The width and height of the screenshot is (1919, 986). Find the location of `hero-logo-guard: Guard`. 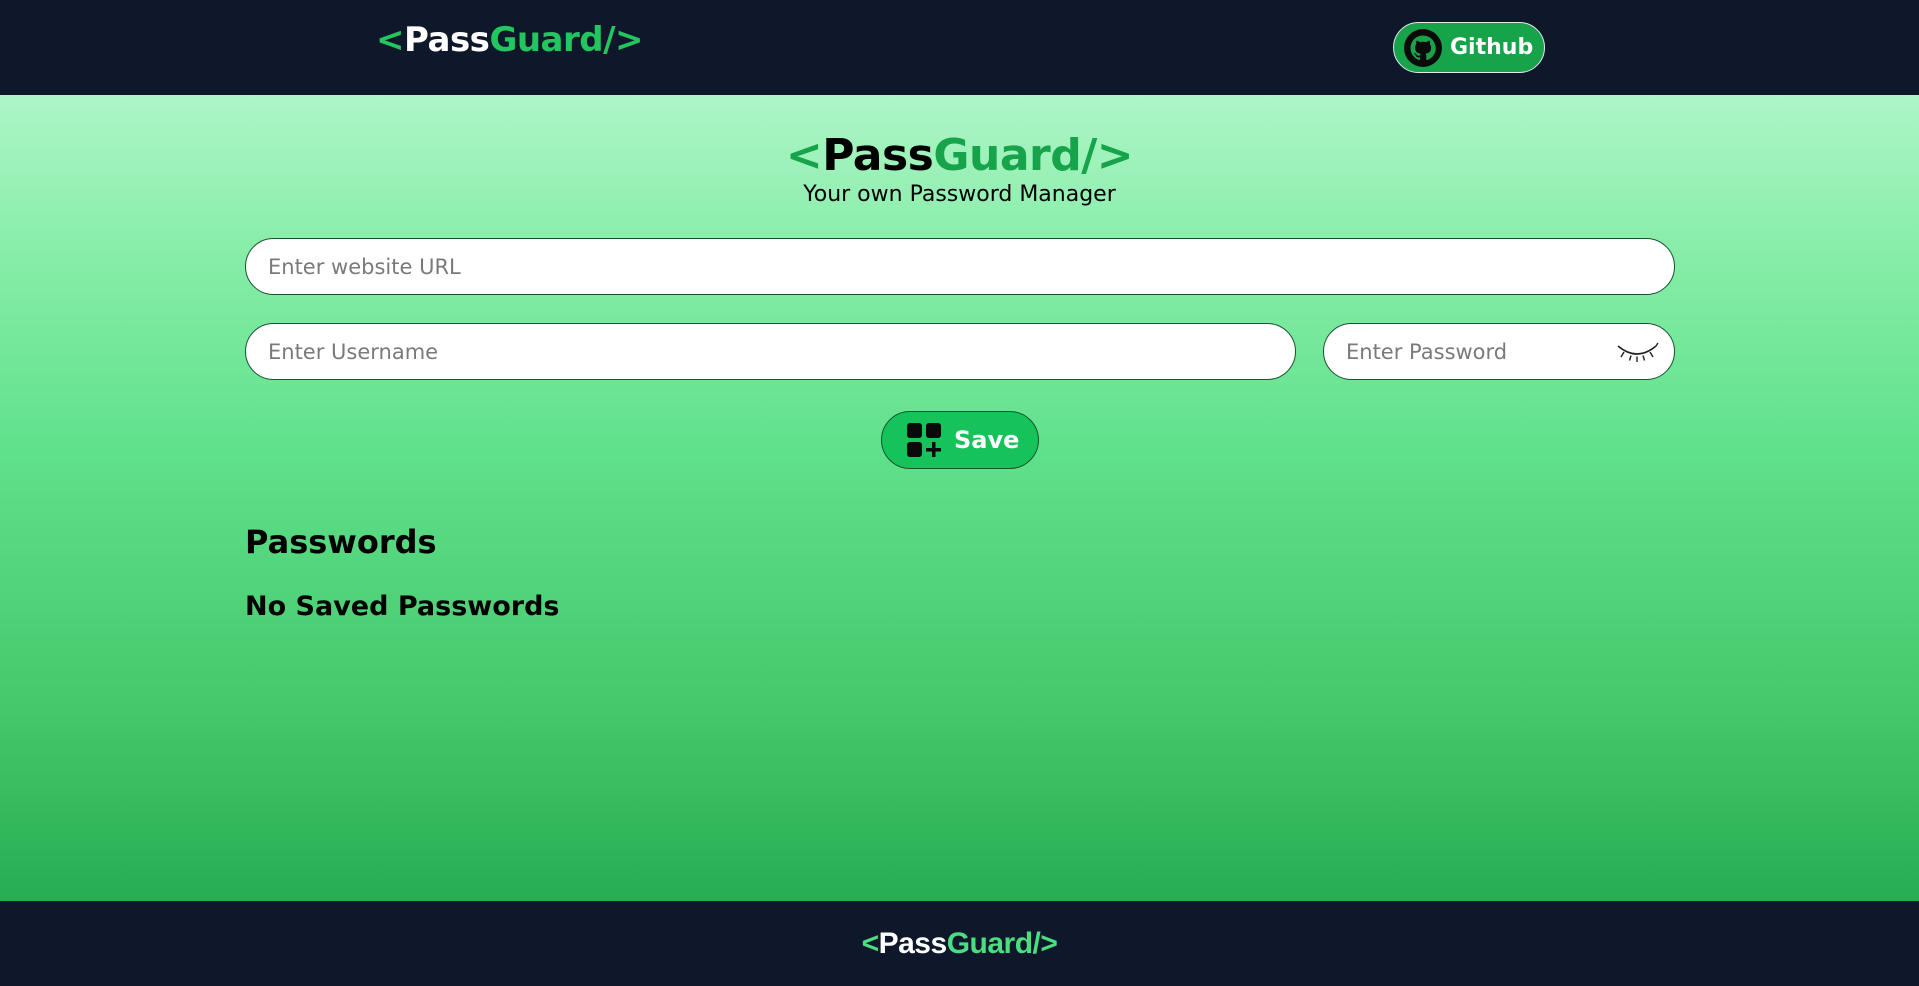

hero-logo-guard: Guard is located at coordinates (1007, 155).